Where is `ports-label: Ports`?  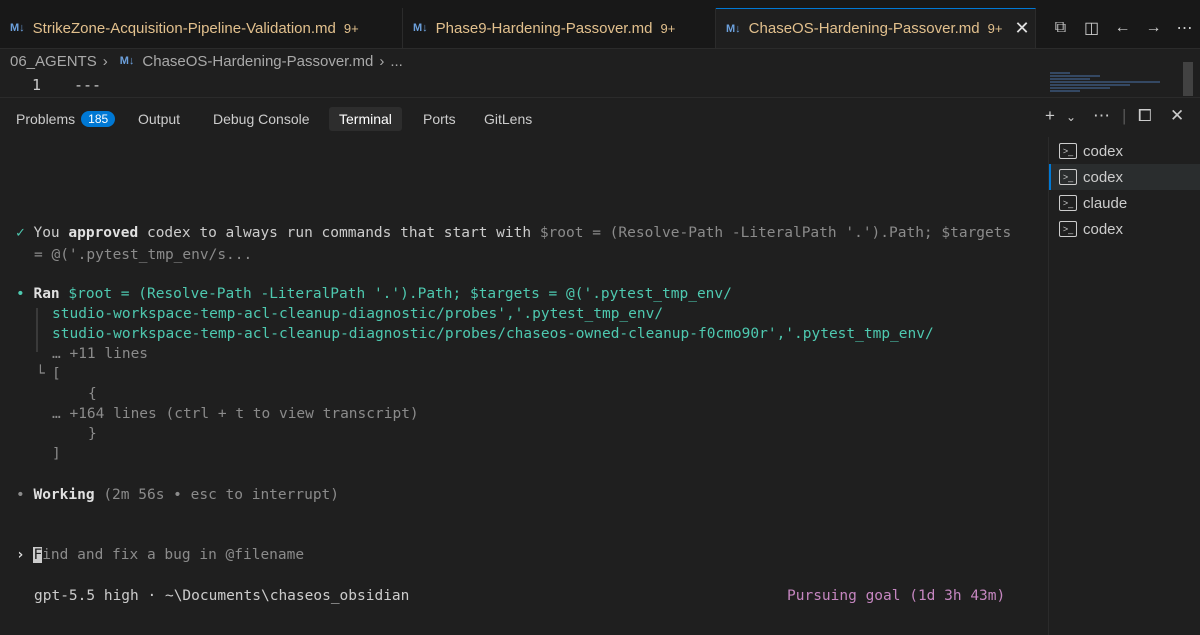
ports-label: Ports is located at coordinates (439, 119).